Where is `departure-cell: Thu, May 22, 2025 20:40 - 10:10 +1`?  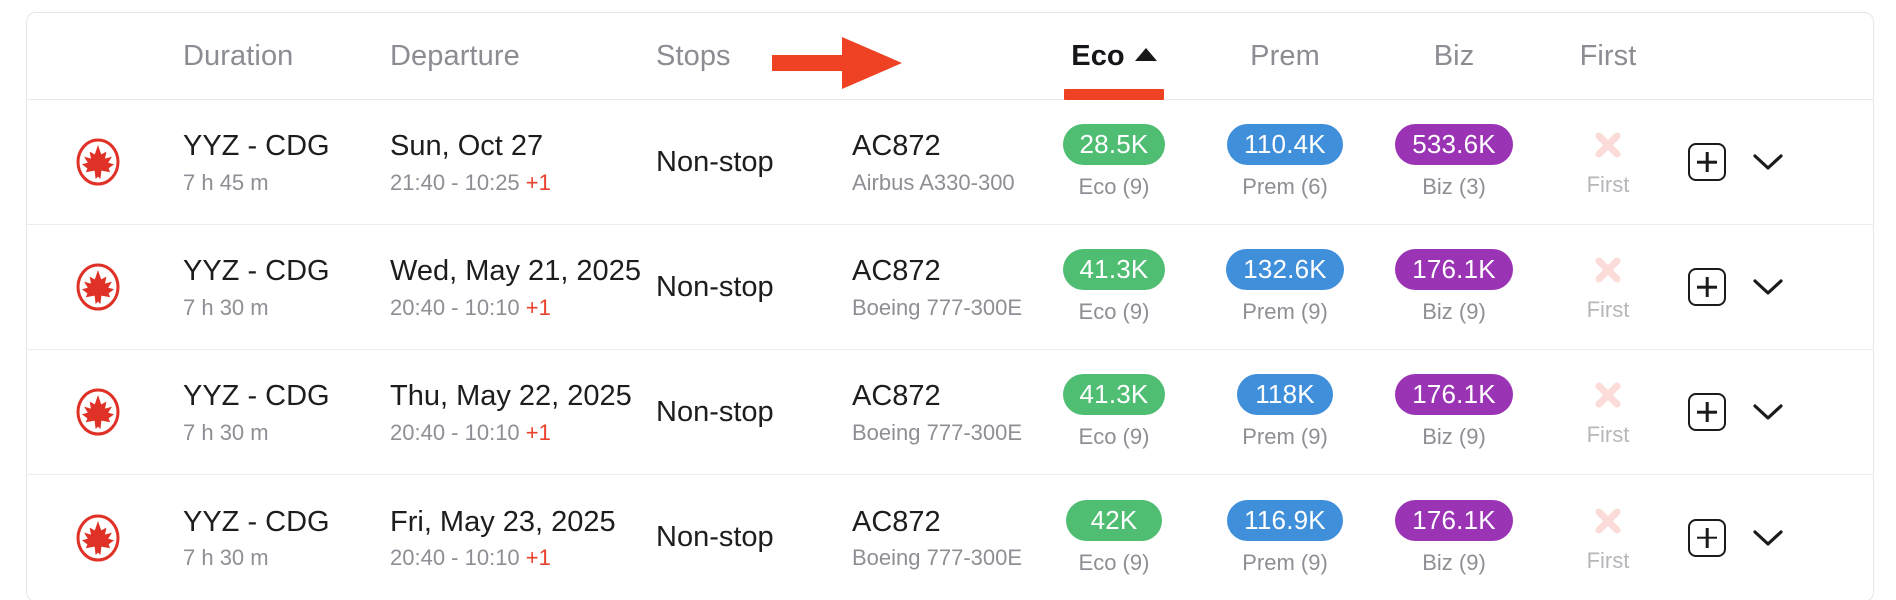
departure-cell: Thu, May 22, 2025 20:40 - 10:10 +1 is located at coordinates (515, 412).